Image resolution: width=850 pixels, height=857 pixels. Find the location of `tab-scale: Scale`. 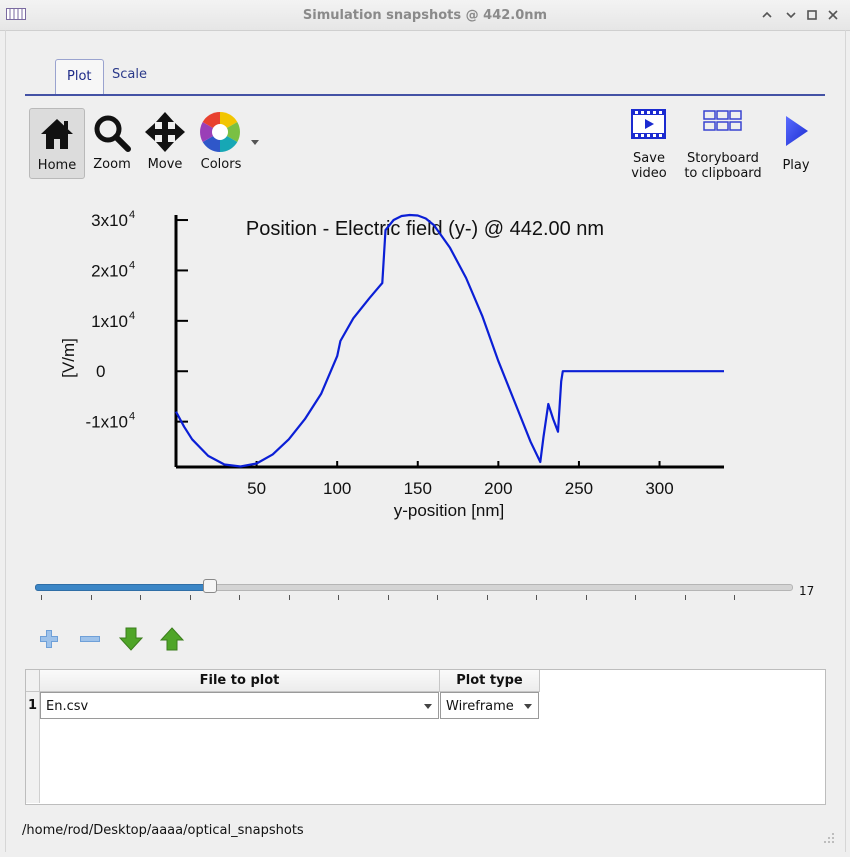

tab-scale: Scale is located at coordinates (129, 75).